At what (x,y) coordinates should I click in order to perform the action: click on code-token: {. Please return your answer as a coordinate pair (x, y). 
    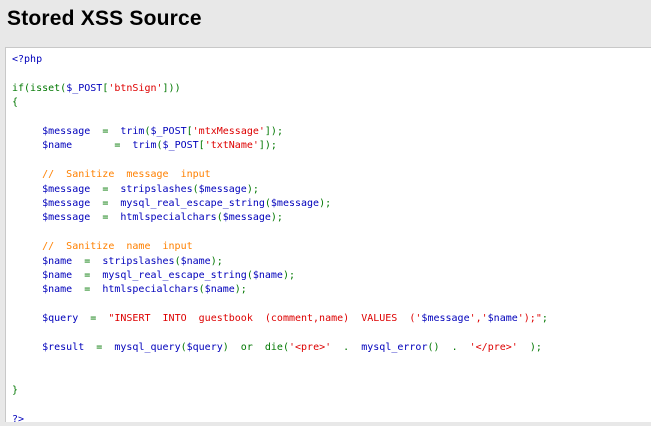
    Looking at the image, I should click on (15, 103).